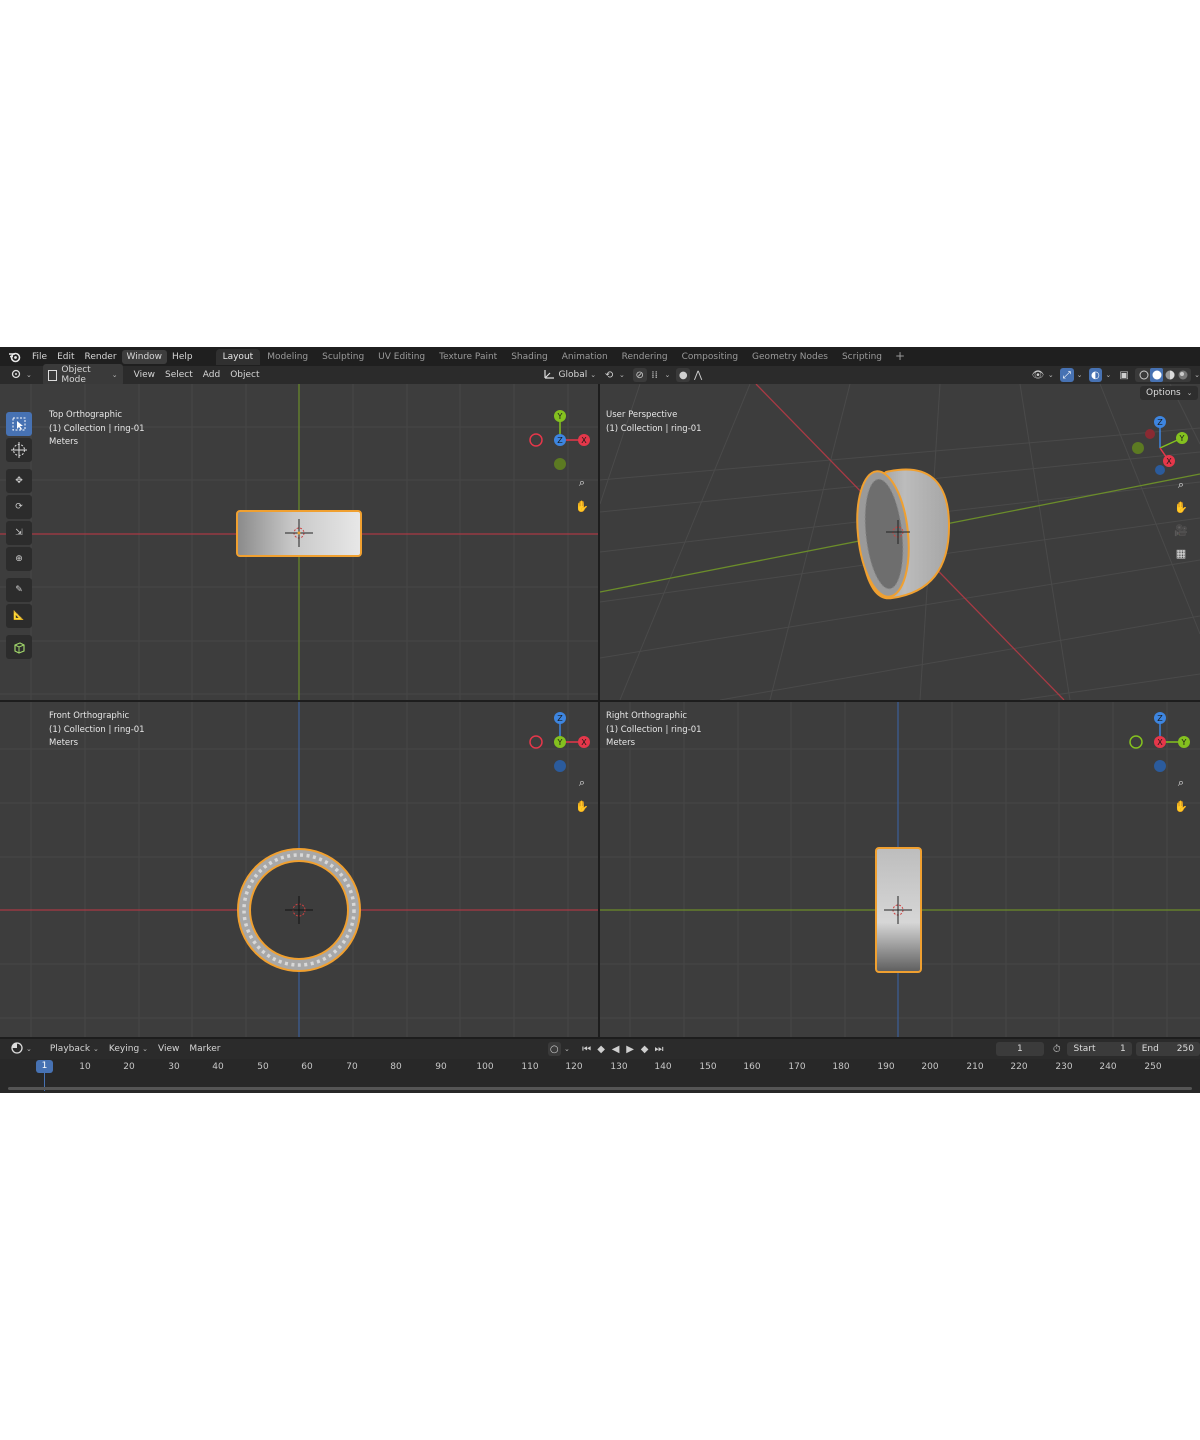  Describe the element at coordinates (19, 647) in the screenshot. I see `add-cube-icon` at that location.